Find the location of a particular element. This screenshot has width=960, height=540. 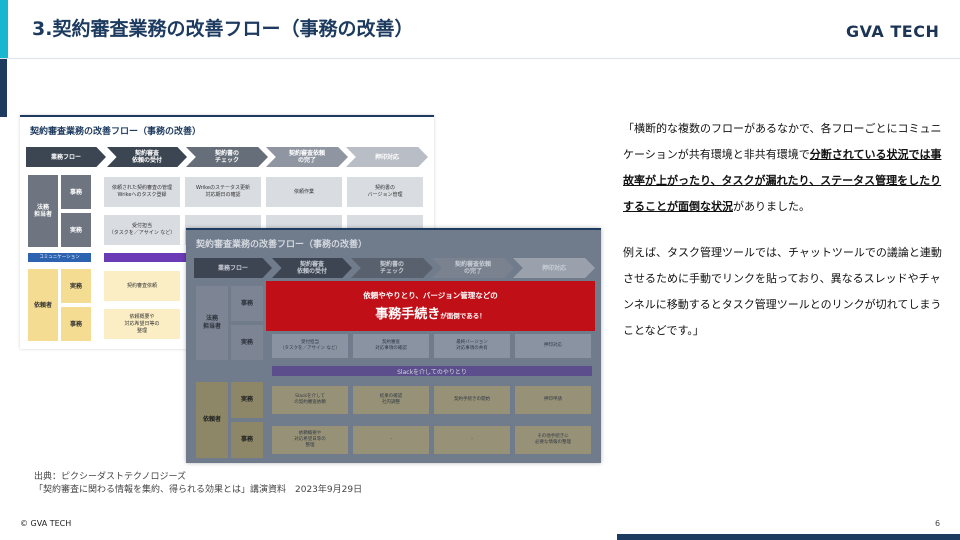

flow-cell: Wrikeのステータス更新 対応期日の確認 is located at coordinates (223, 192).